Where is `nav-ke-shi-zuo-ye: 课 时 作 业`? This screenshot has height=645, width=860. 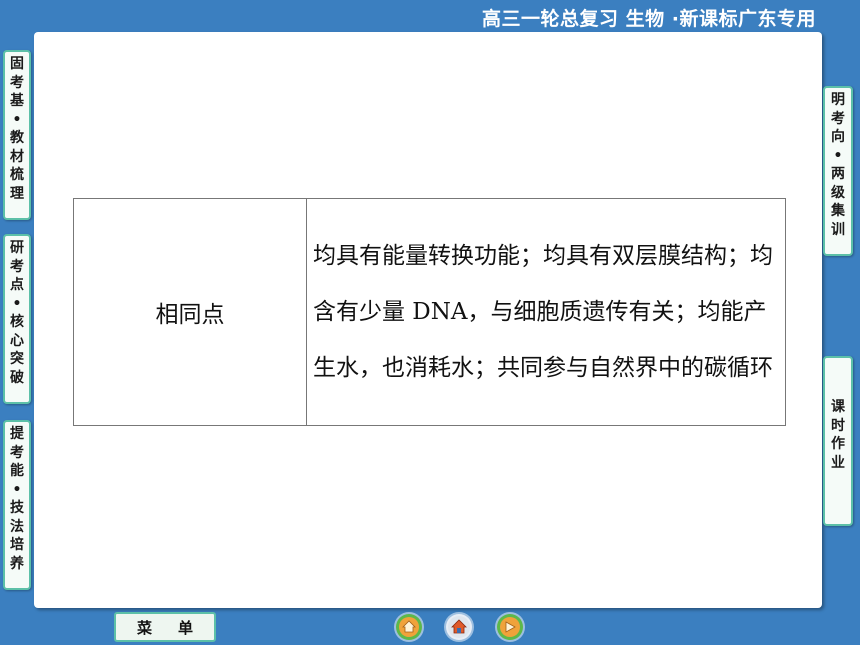 nav-ke-shi-zuo-ye: 课 时 作 业 is located at coordinates (838, 441).